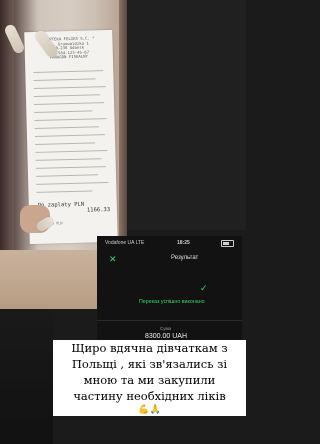 The height and width of the screenshot is (444, 320). What do you see at coordinates (169, 320) in the screenshot?
I see `divider` at bounding box center [169, 320].